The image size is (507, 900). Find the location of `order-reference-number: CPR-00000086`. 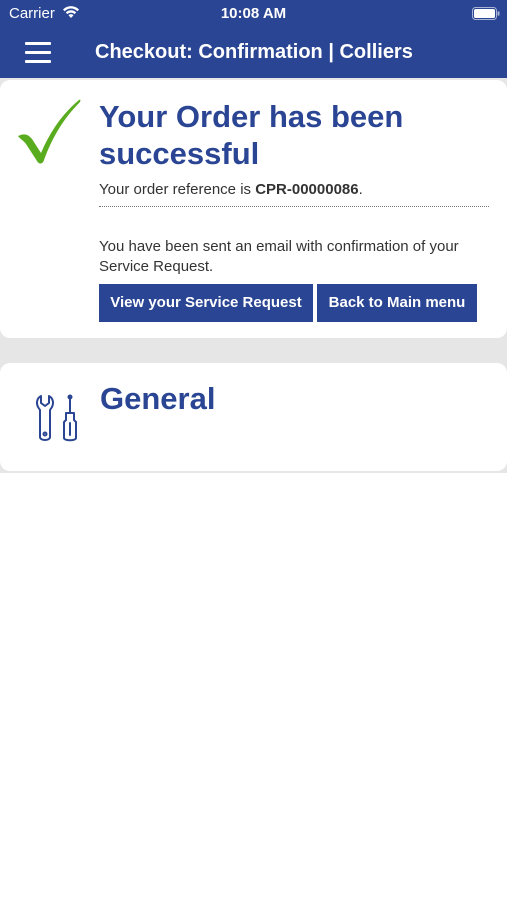

order-reference-number: CPR-00000086 is located at coordinates (307, 189).